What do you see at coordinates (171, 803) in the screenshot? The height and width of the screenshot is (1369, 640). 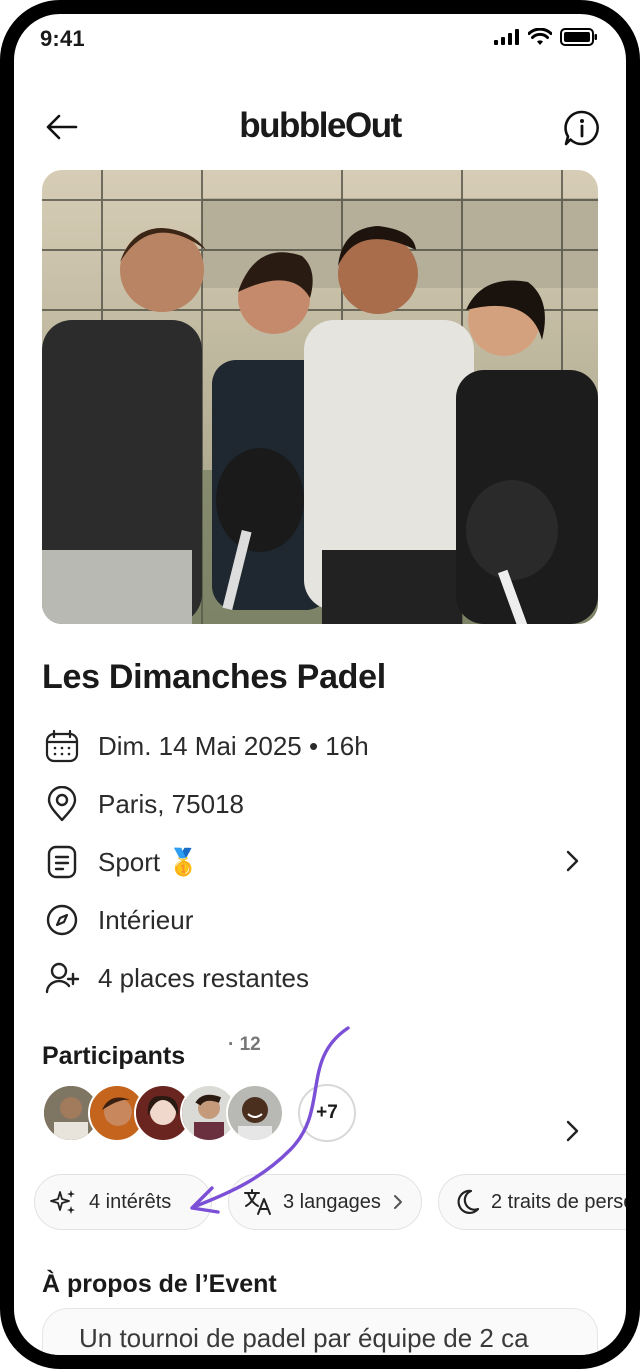 I see `event-location: Paris, 75018` at bounding box center [171, 803].